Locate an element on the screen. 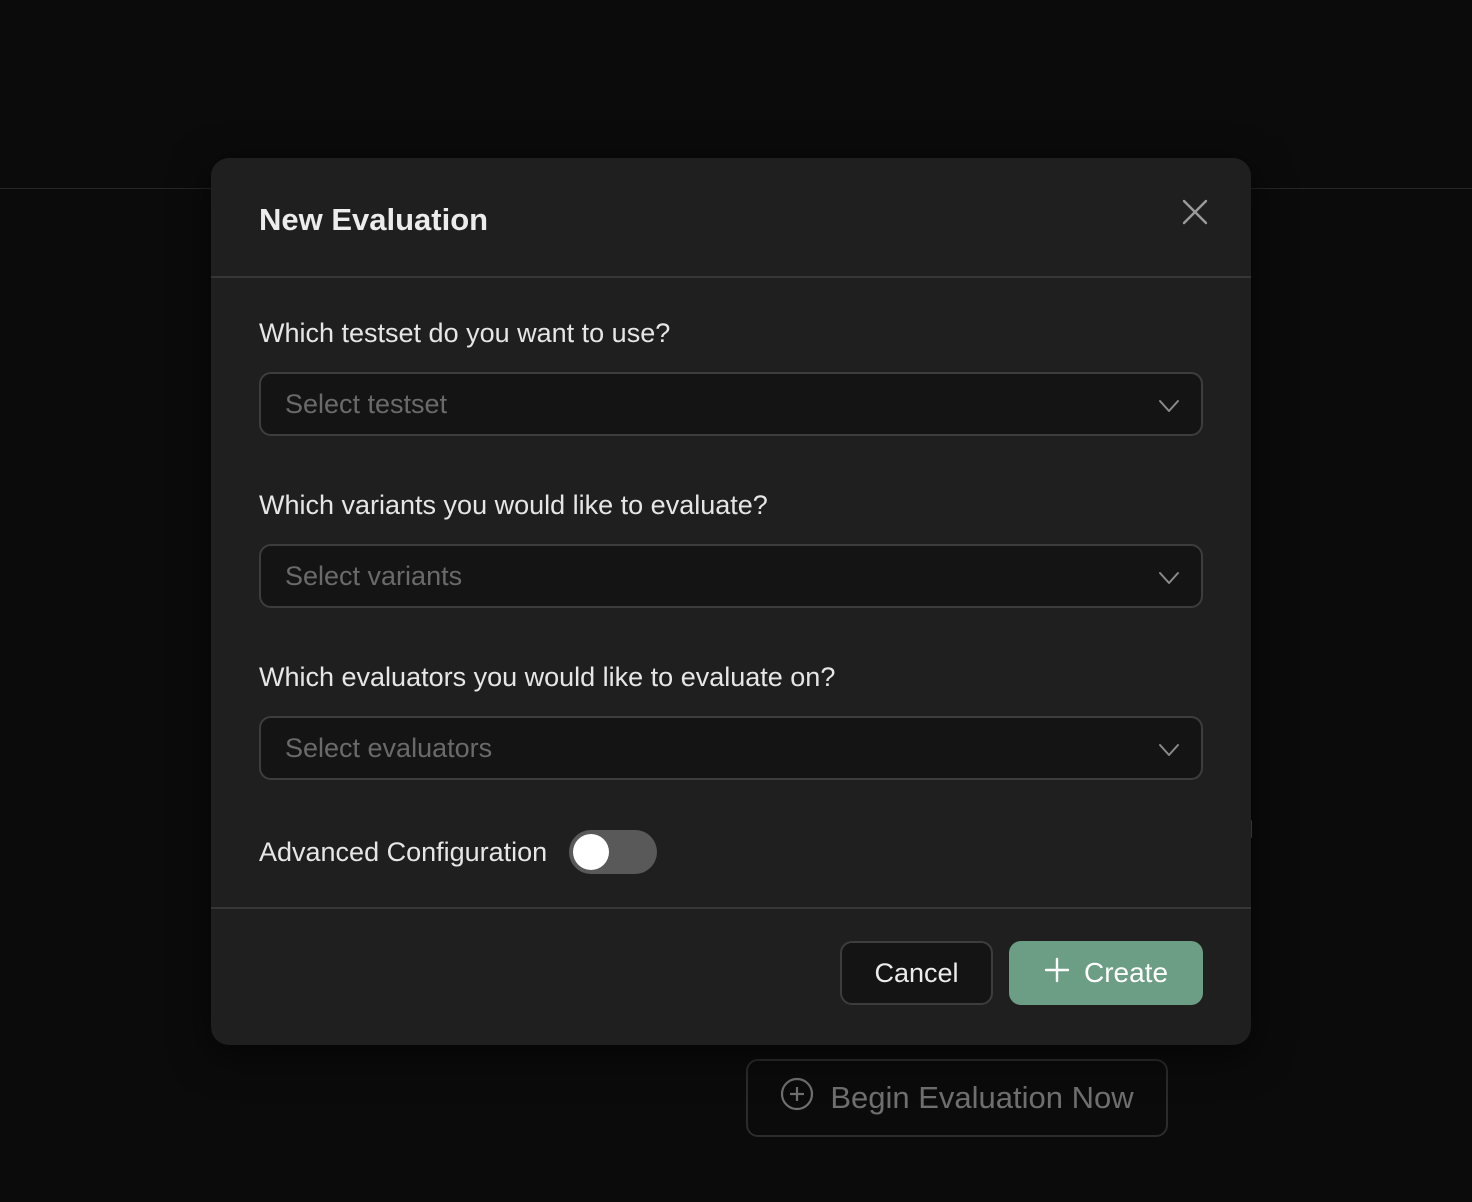  testset-placeholder: Select testset is located at coordinates (366, 403).